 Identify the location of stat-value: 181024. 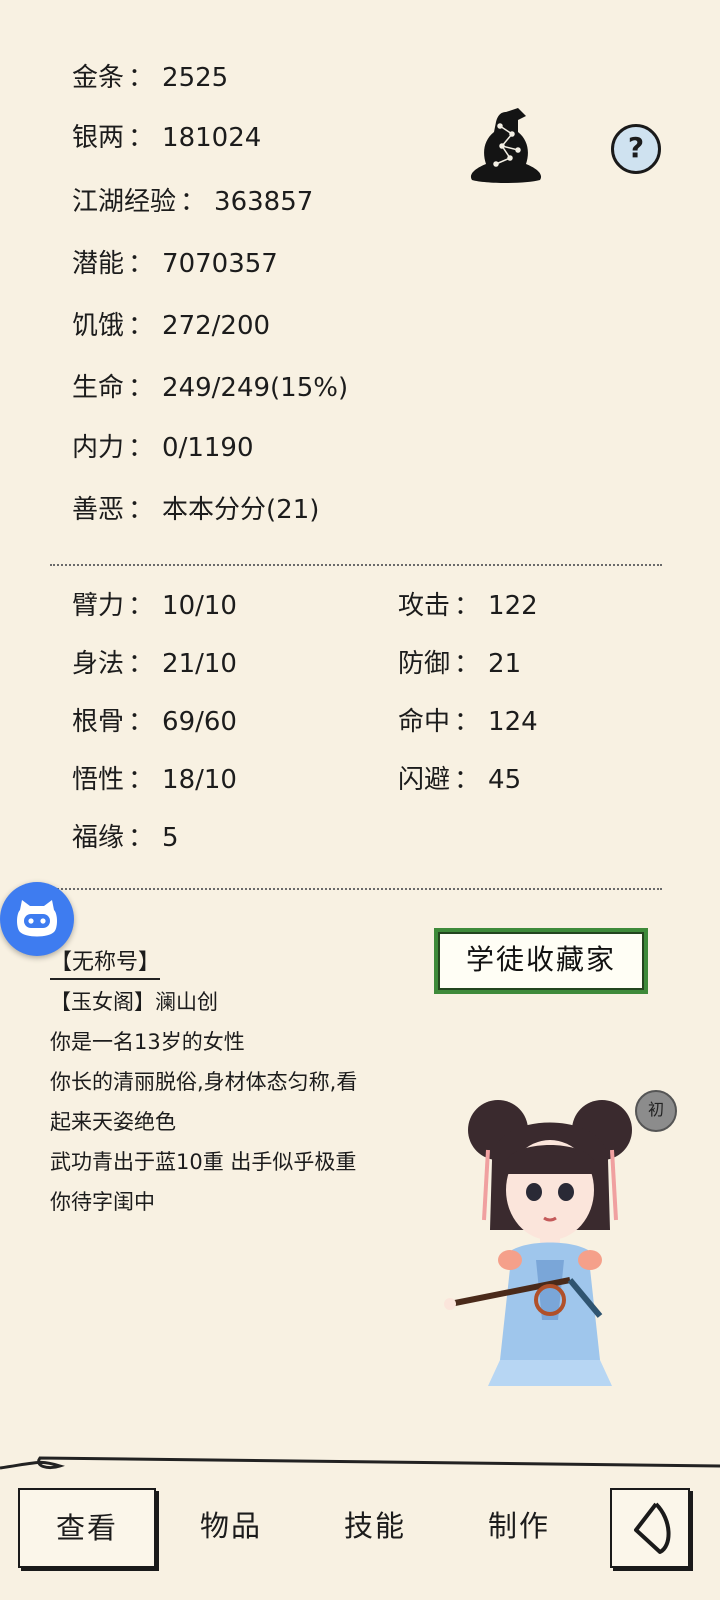
(212, 138).